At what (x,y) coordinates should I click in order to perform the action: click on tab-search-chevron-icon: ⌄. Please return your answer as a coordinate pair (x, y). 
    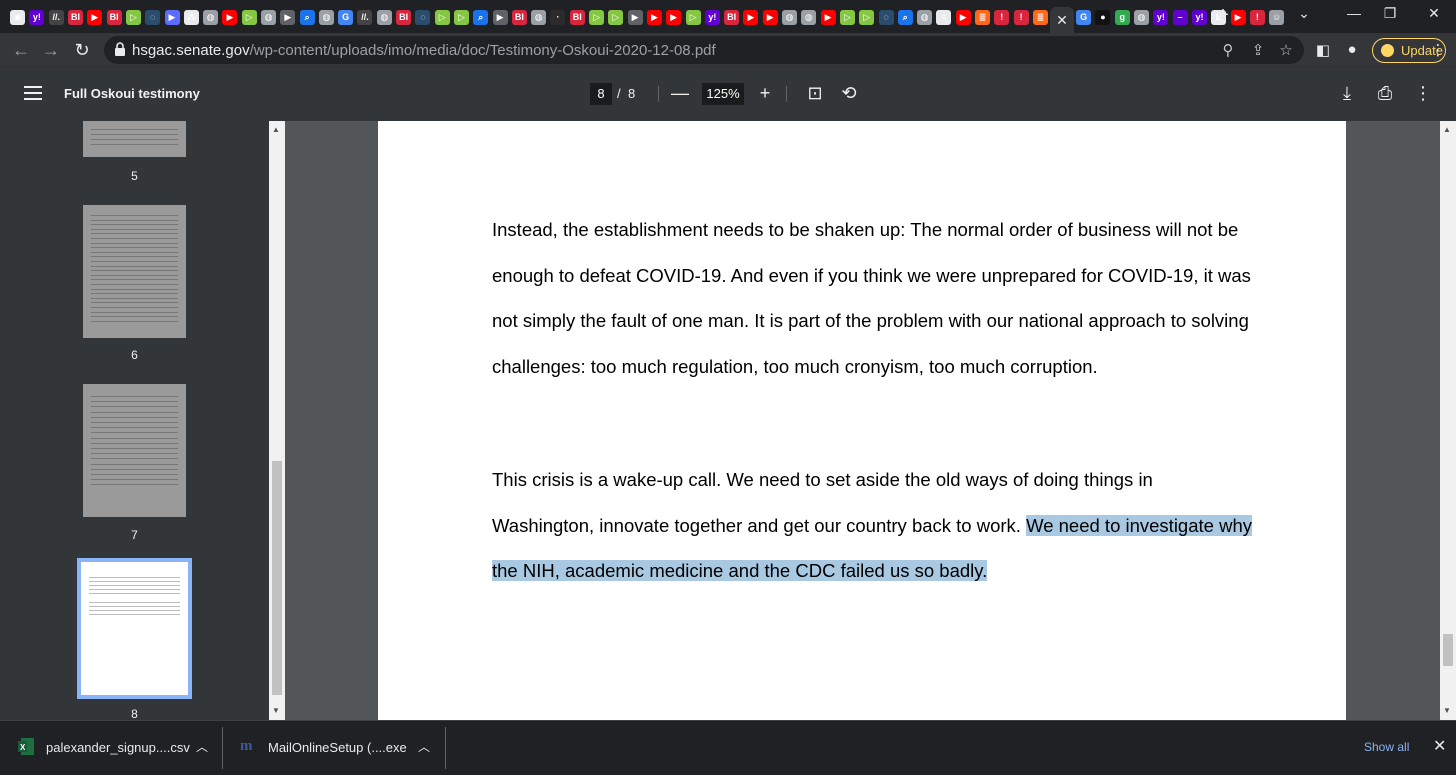
    Looking at the image, I should click on (1304, 13).